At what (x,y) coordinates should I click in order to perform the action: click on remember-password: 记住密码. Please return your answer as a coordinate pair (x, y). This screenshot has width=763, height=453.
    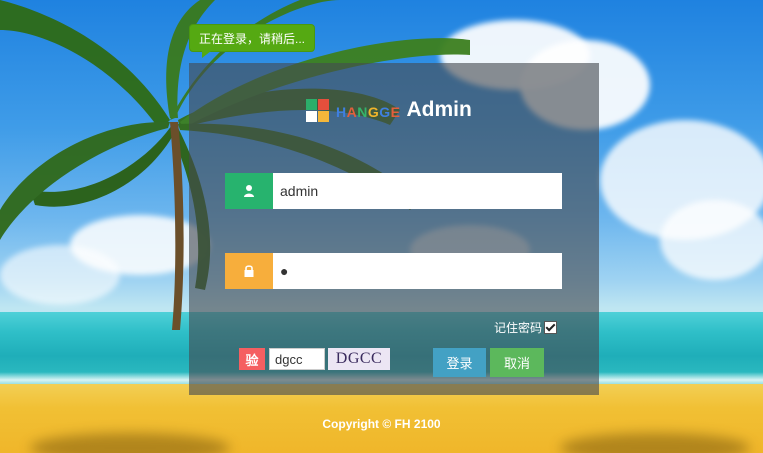
    Looking at the image, I should click on (525, 327).